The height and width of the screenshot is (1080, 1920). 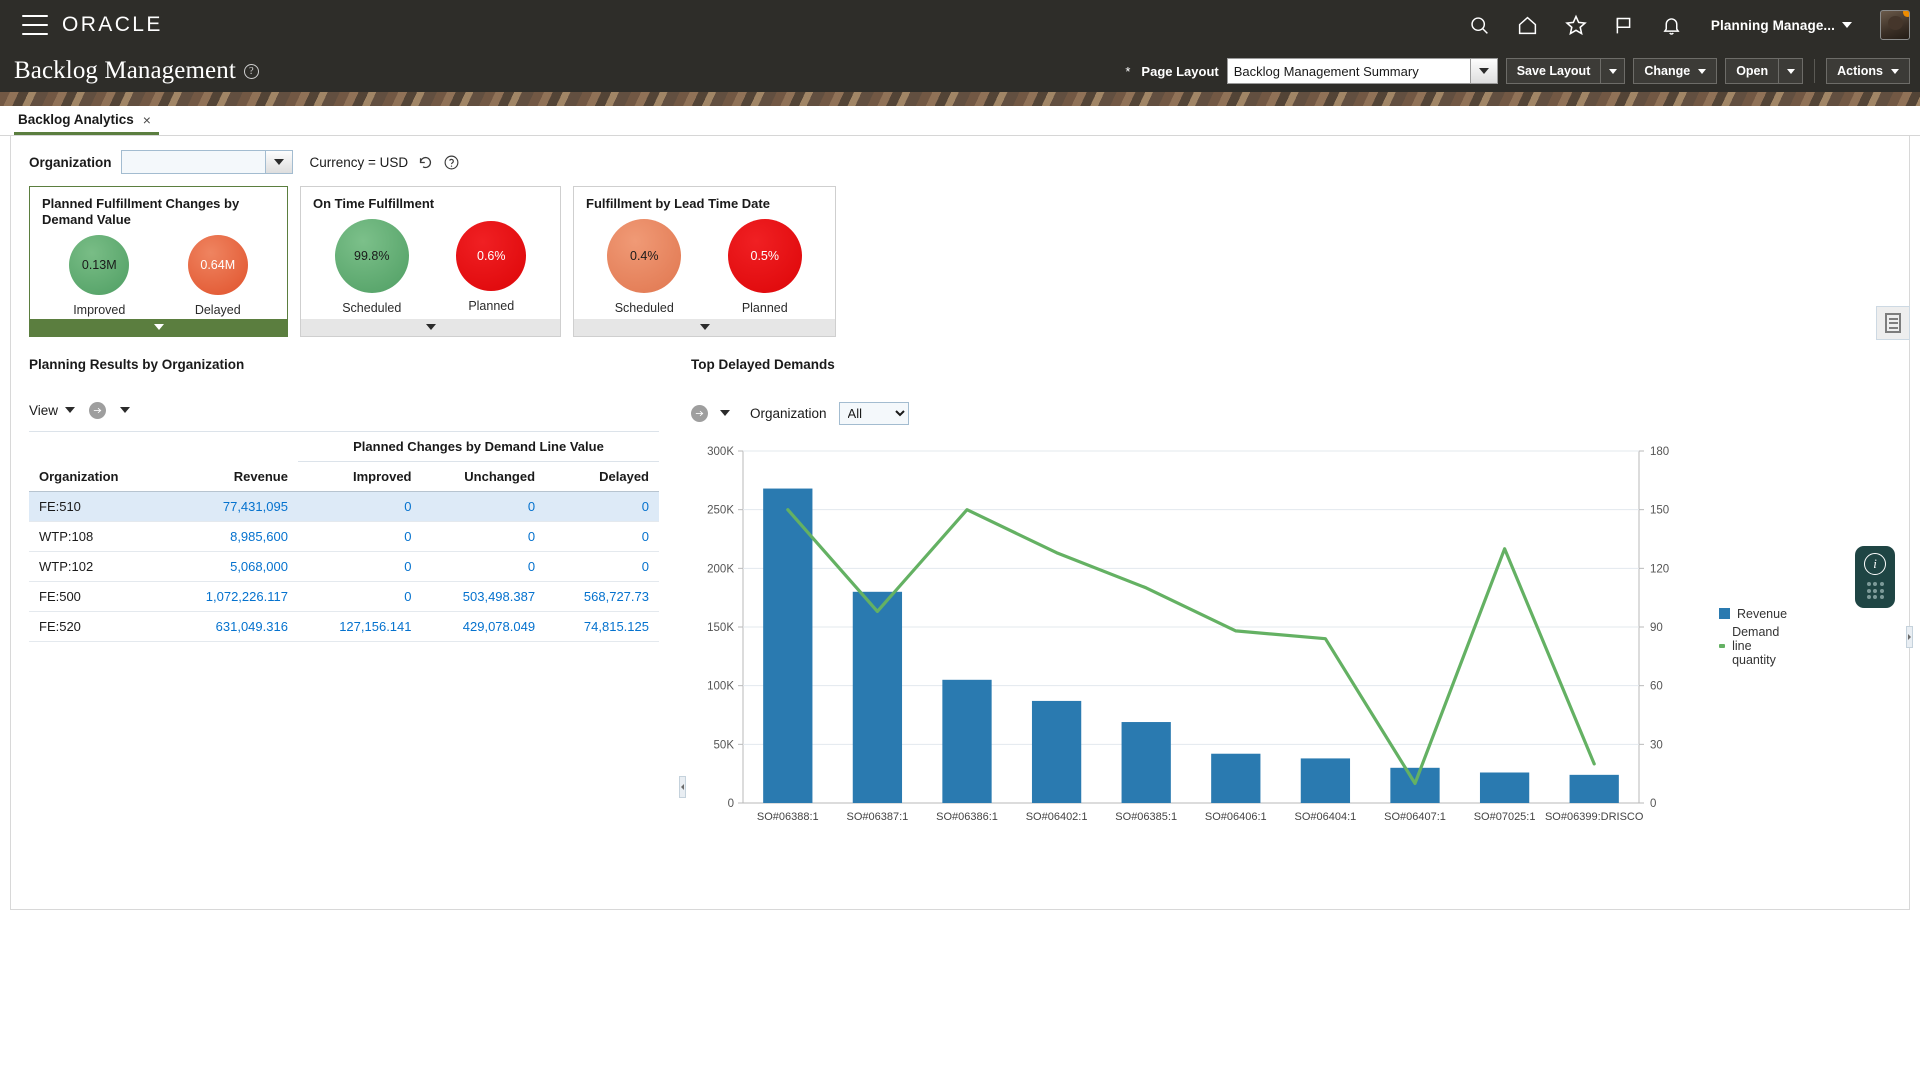 What do you see at coordinates (229, 626) in the screenshot?
I see `cell-revenue: 631,049.316` at bounding box center [229, 626].